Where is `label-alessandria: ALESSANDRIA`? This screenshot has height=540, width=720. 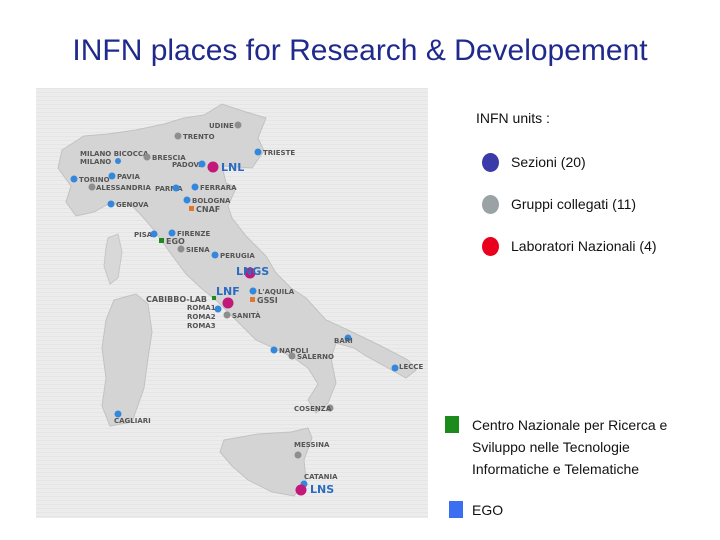 label-alessandria: ALESSANDRIA is located at coordinates (124, 188).